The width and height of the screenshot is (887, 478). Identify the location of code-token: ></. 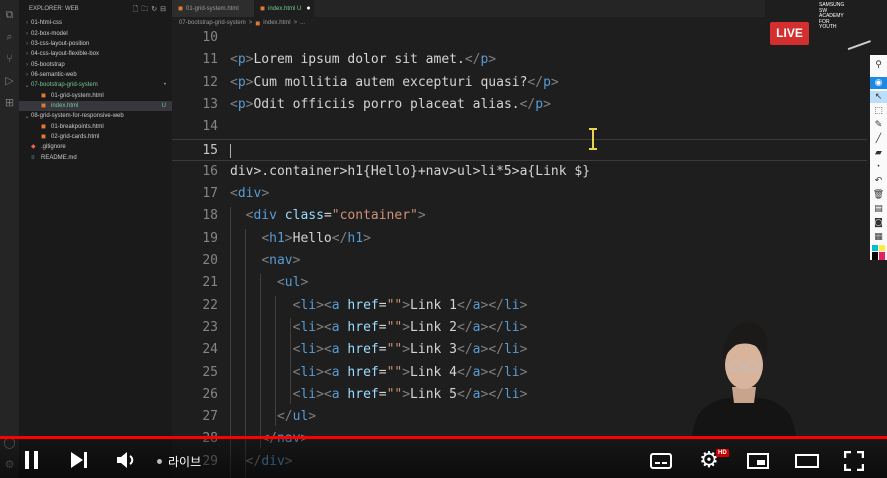
(492, 350).